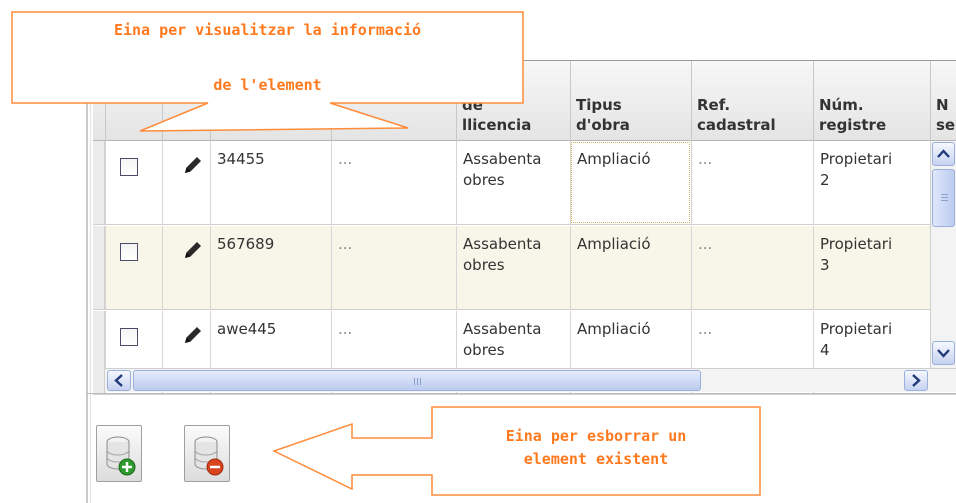 This screenshot has height=503, width=956. What do you see at coordinates (267, 85) in the screenshot?
I see `view-tool-callout-line2: de l'element` at bounding box center [267, 85].